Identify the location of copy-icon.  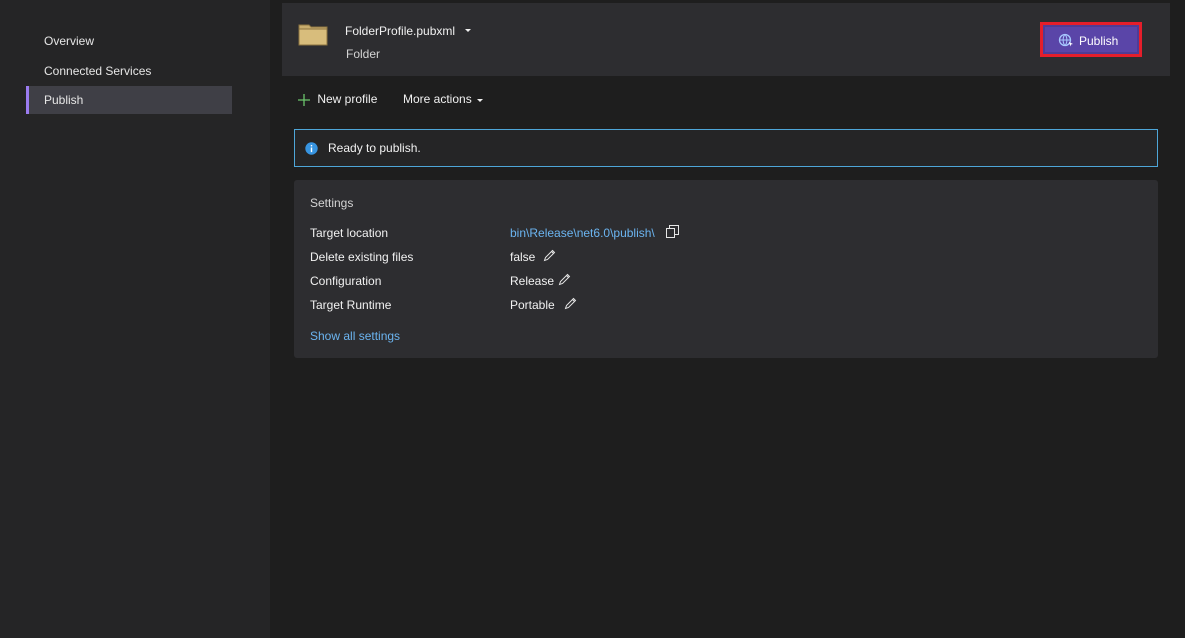
(672, 231).